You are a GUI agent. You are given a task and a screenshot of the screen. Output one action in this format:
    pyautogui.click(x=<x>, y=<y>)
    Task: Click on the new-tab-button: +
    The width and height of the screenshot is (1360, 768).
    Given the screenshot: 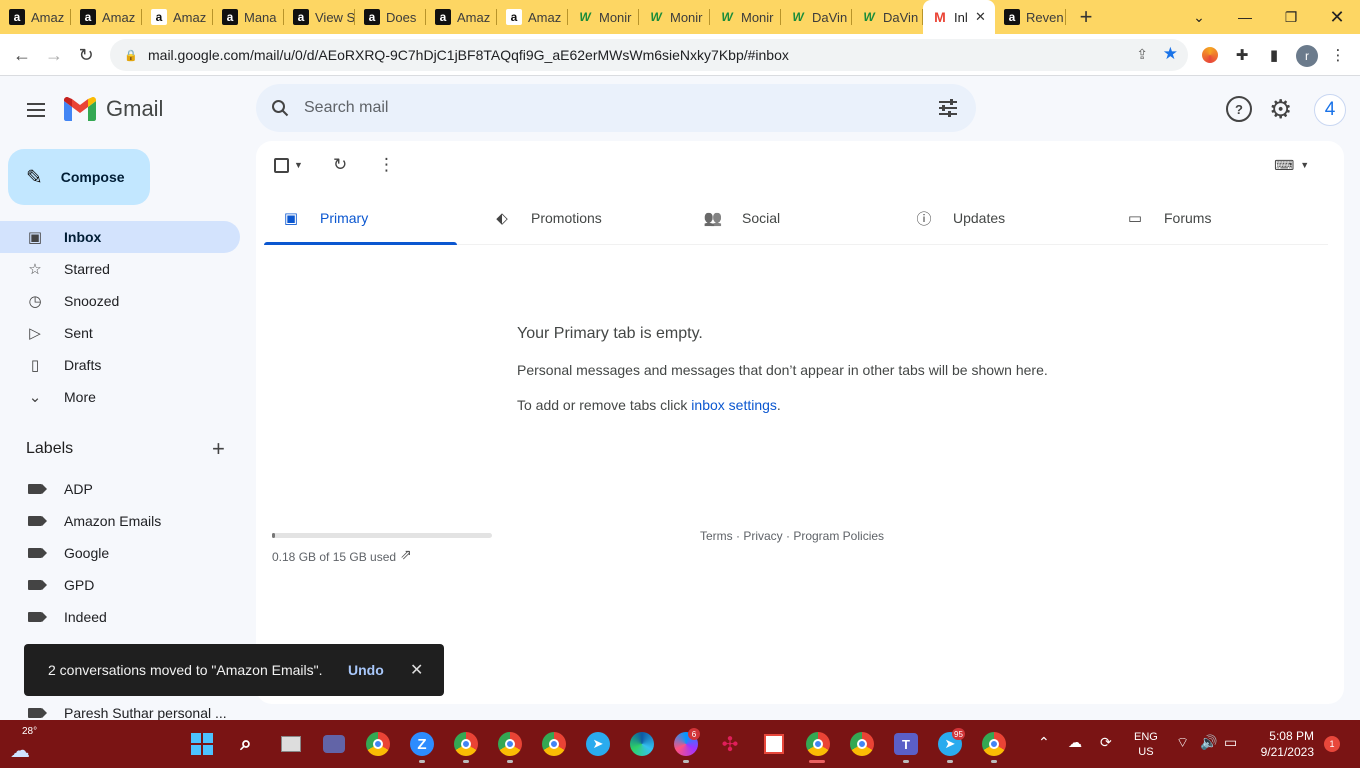 What is the action you would take?
    pyautogui.click(x=1086, y=17)
    